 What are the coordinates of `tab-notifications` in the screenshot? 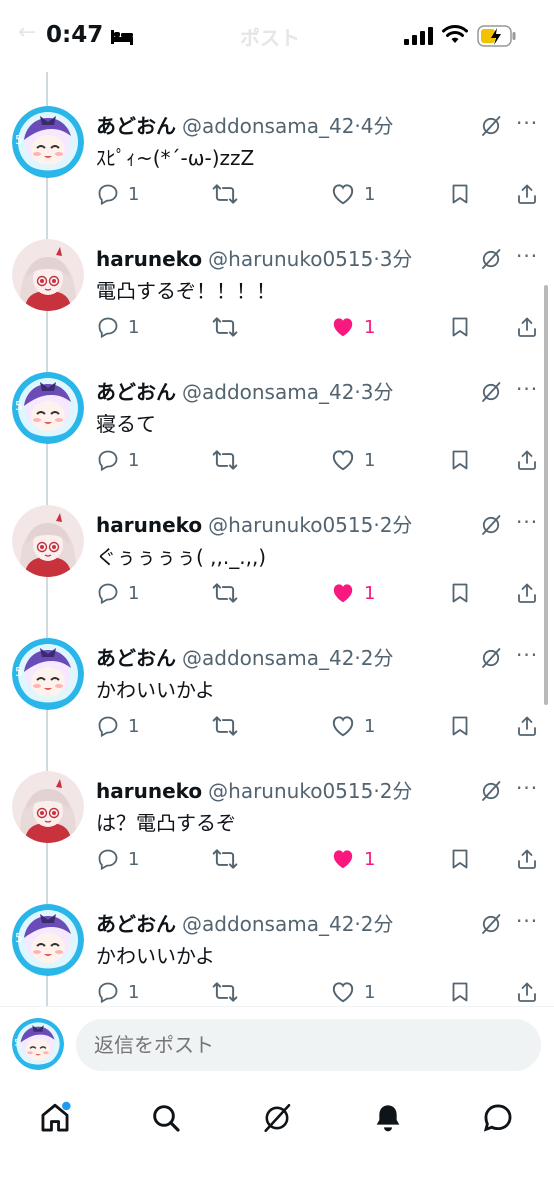 It's located at (388, 1118).